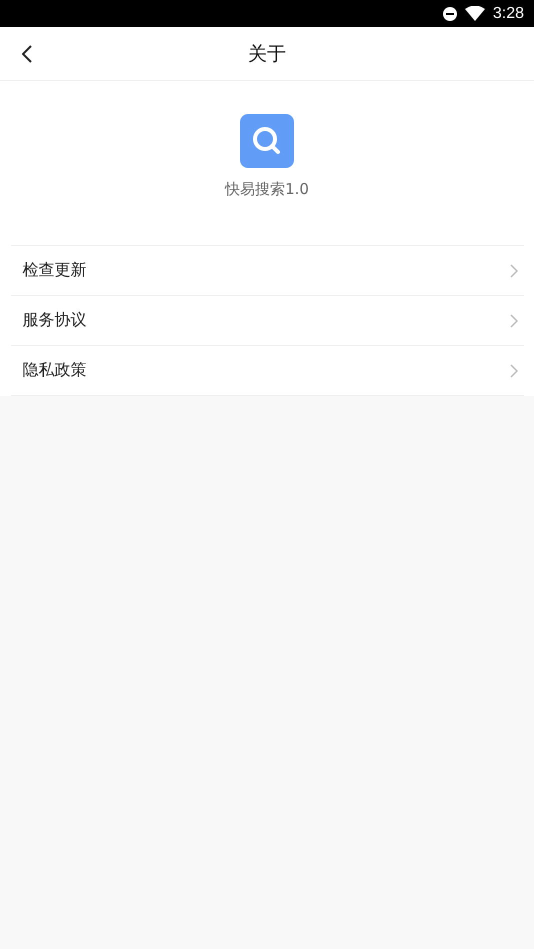  Describe the element at coordinates (508, 13) in the screenshot. I see `status-time: 3:28` at that location.